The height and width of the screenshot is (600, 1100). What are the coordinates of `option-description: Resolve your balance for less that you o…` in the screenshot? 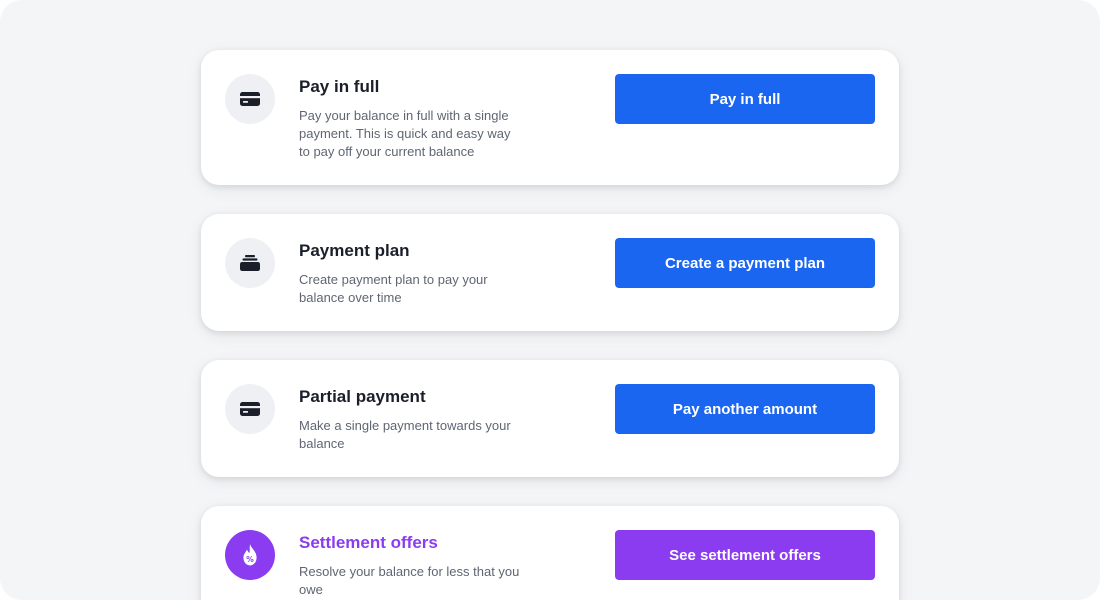 It's located at (409, 580).